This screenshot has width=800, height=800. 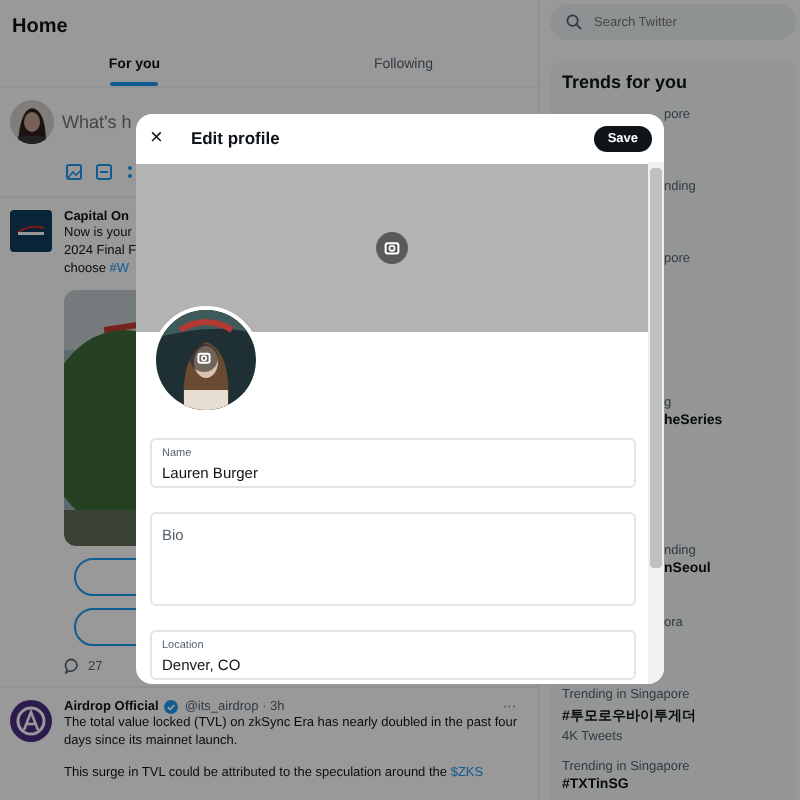 What do you see at coordinates (104, 172) in the screenshot?
I see `gif-icon` at bounding box center [104, 172].